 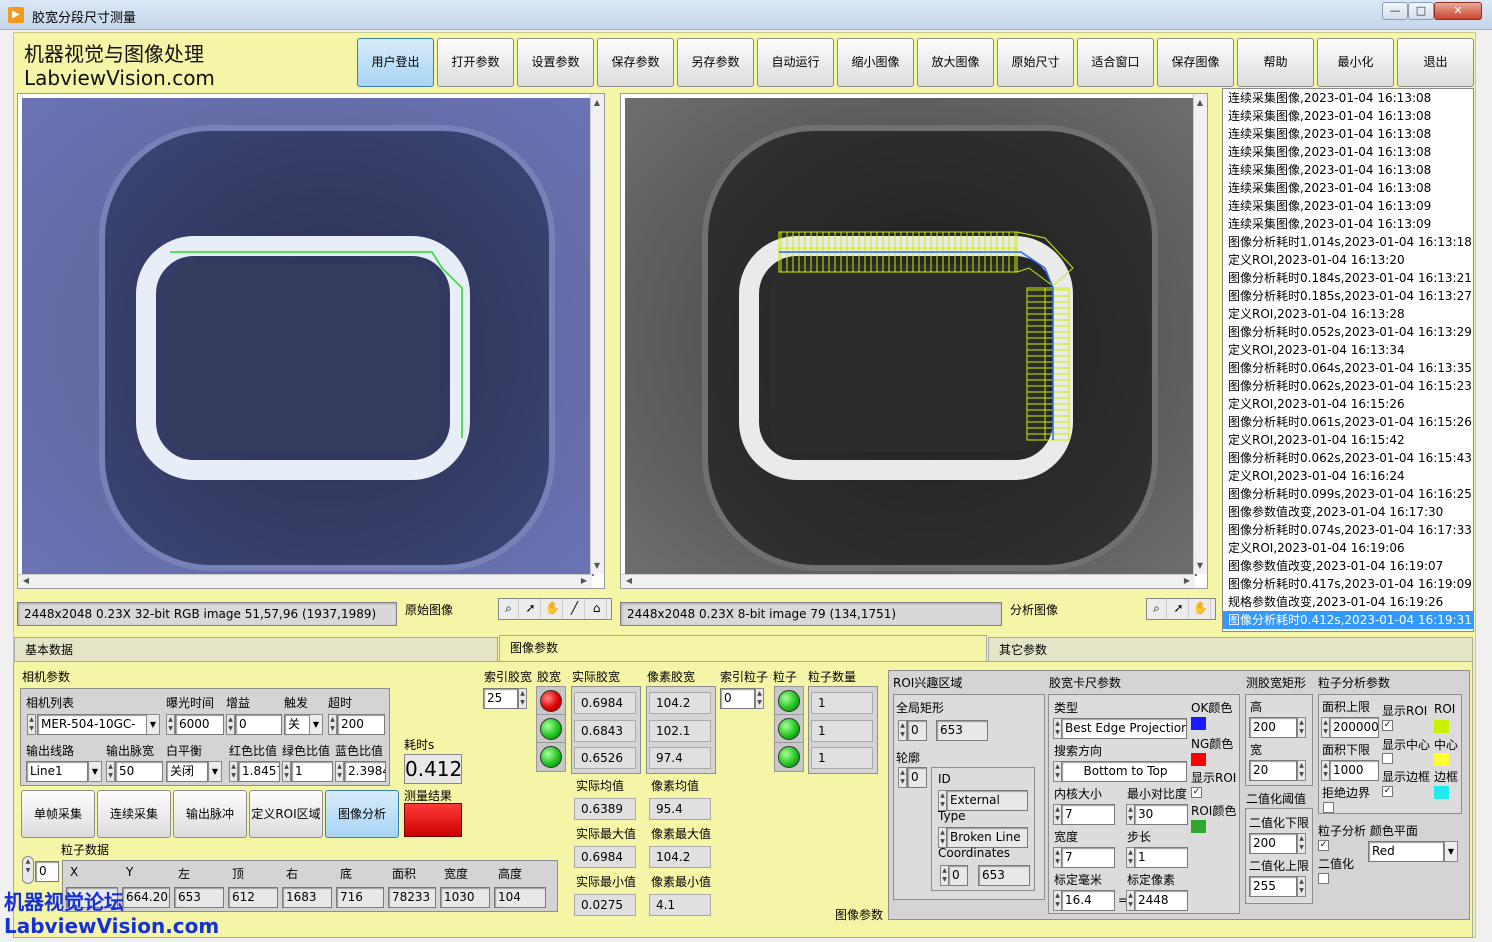 What do you see at coordinates (1273, 886) in the screenshot?
I see `threshold-high-input: 255` at bounding box center [1273, 886].